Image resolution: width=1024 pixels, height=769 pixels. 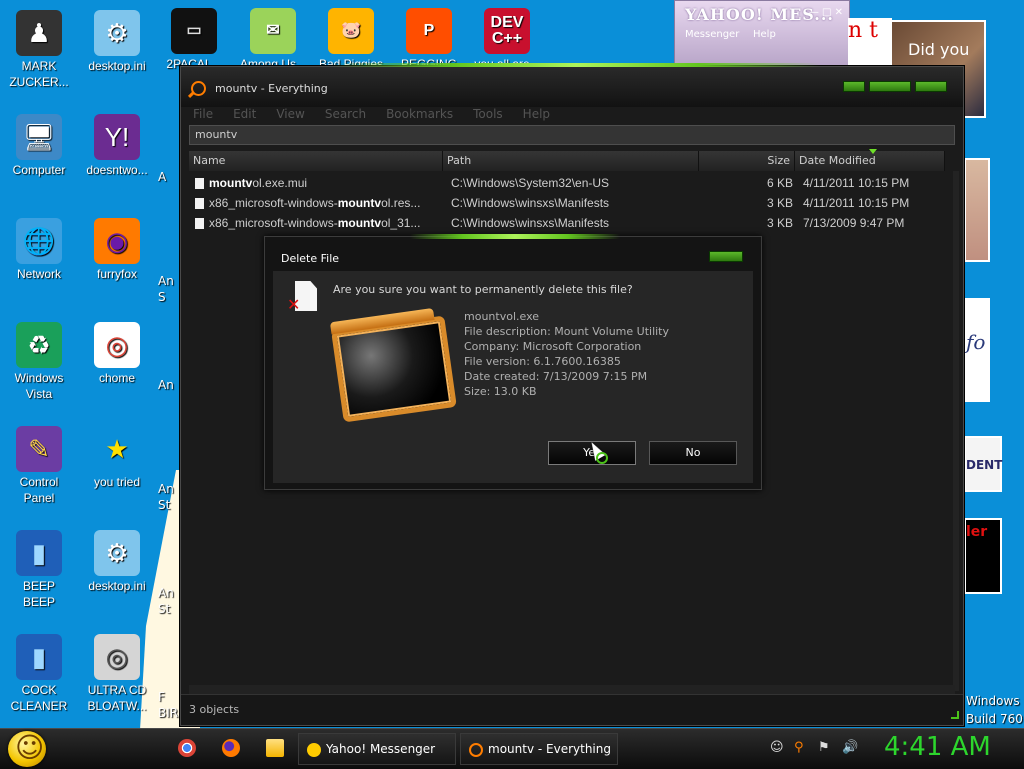 I want to click on desktop-icon-image: ♻, so click(x=39, y=345).